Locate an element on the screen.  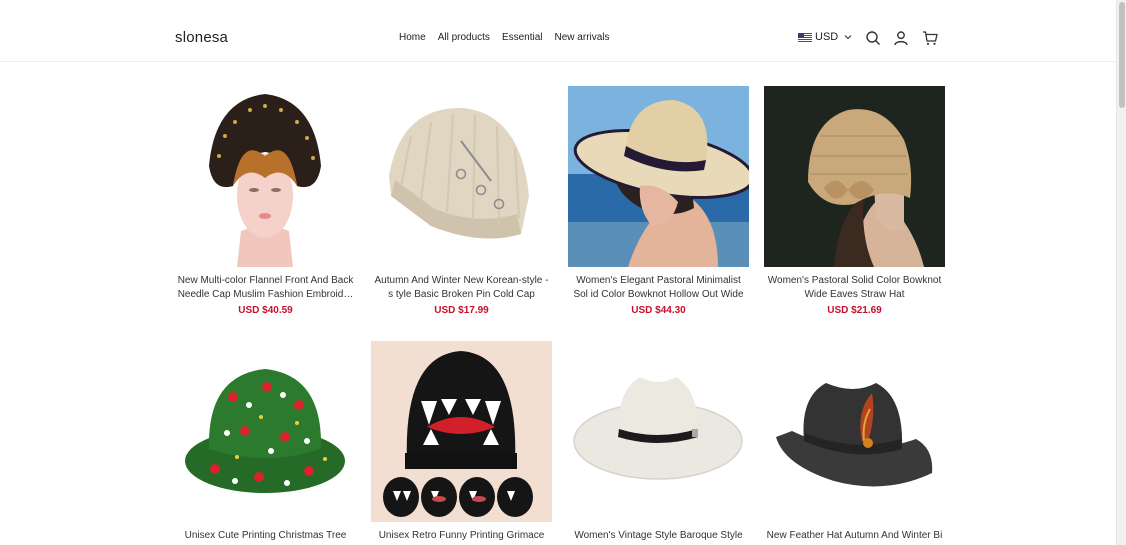
product-price: USD $40.59 is located at coordinates (265, 310).